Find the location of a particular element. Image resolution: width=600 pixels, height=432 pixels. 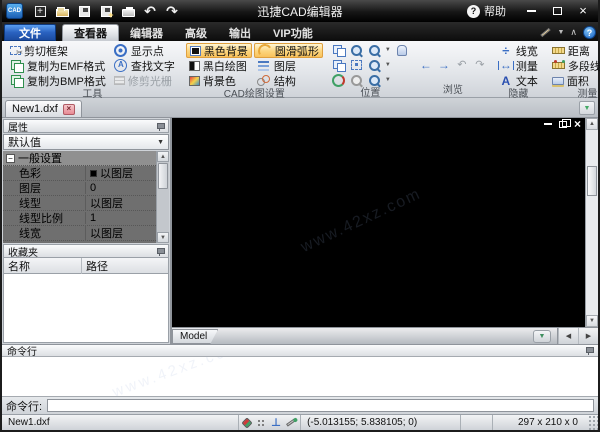

tab-viewer: 查看器 is located at coordinates (90, 32).